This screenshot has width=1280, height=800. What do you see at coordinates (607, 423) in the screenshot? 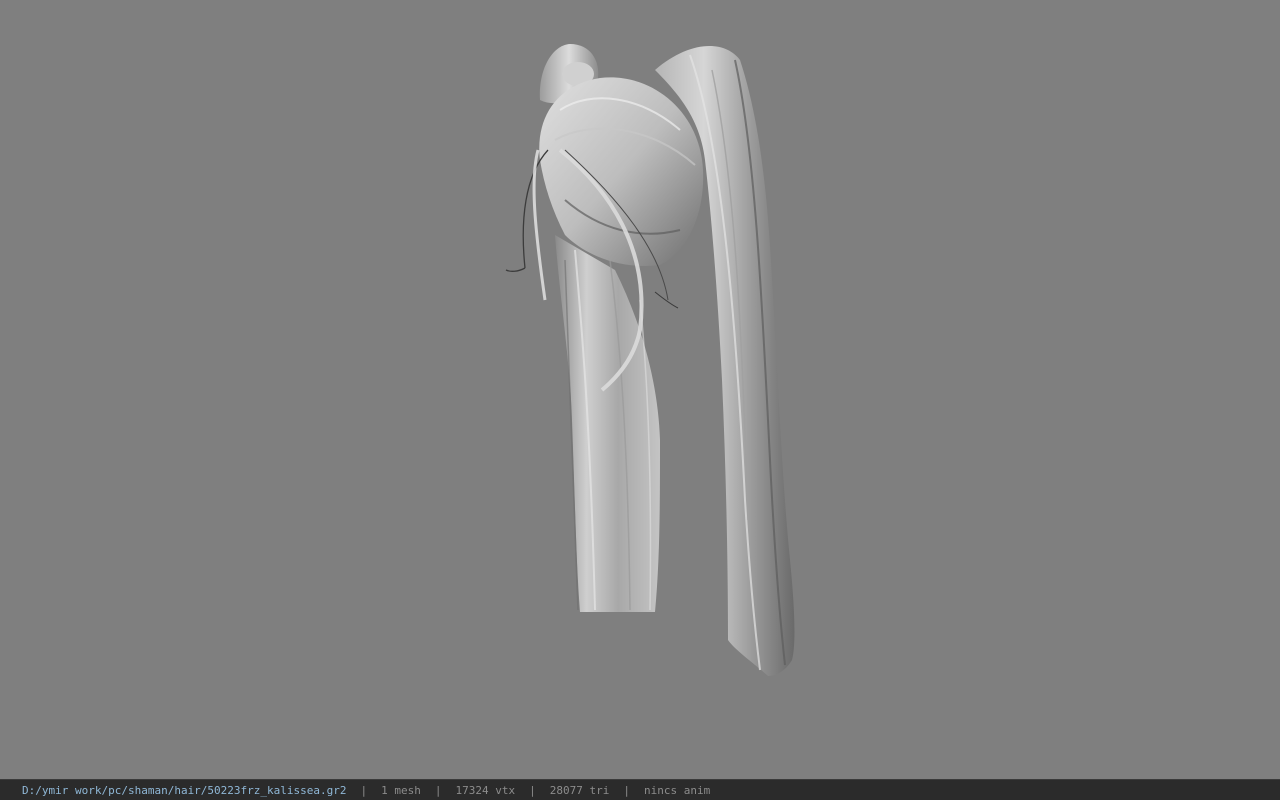
I see `left-hair-strand` at bounding box center [607, 423].